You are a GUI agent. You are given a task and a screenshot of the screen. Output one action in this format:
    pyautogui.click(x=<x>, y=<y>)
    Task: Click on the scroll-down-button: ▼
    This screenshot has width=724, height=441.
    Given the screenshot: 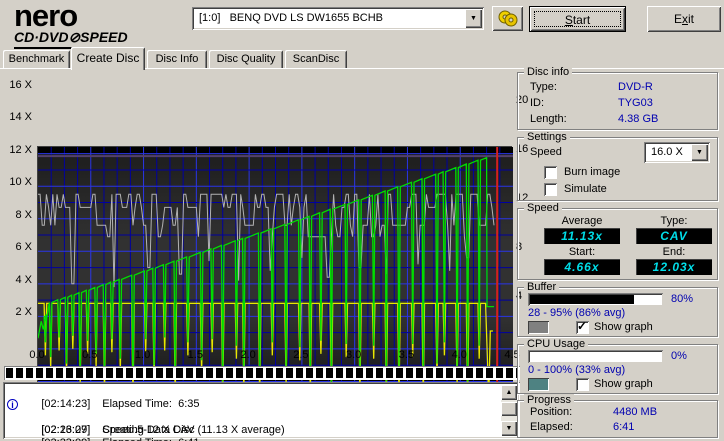 What is the action you would take?
    pyautogui.click(x=509, y=428)
    